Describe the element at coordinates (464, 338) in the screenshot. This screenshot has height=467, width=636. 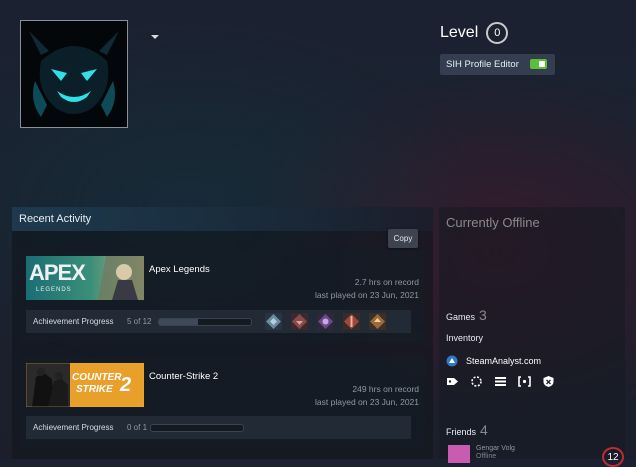
I see `inventory-link: Inventory` at that location.